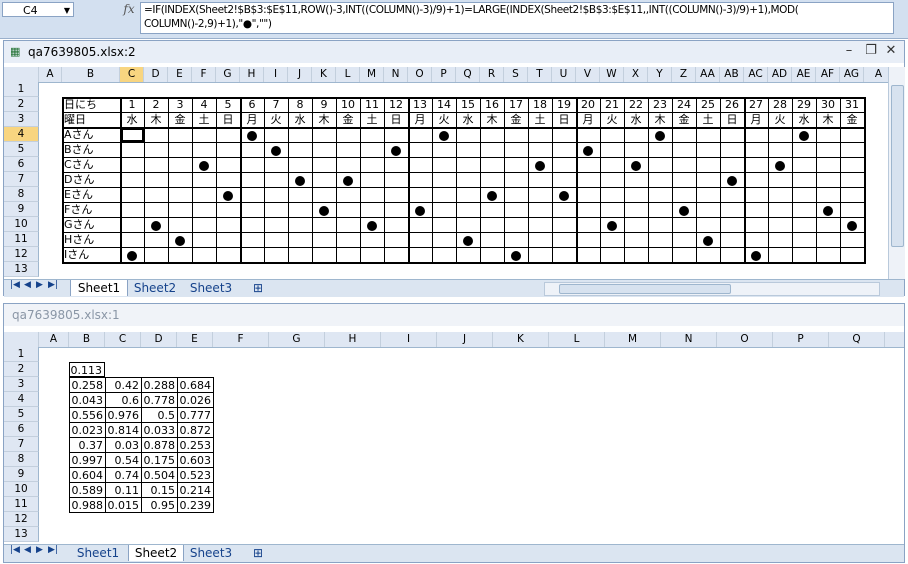  I want to click on column-header-m: M, so click(633, 339).